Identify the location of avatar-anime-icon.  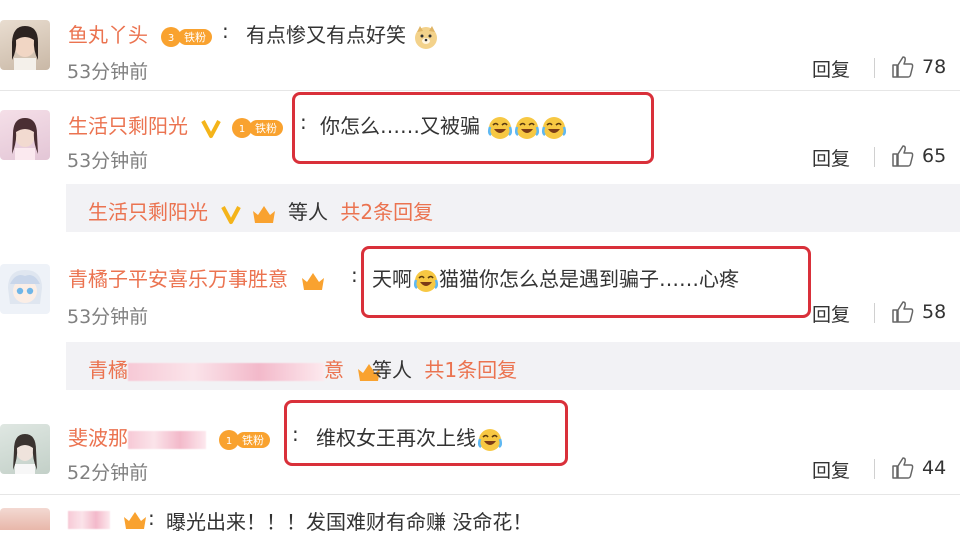
(25, 287).